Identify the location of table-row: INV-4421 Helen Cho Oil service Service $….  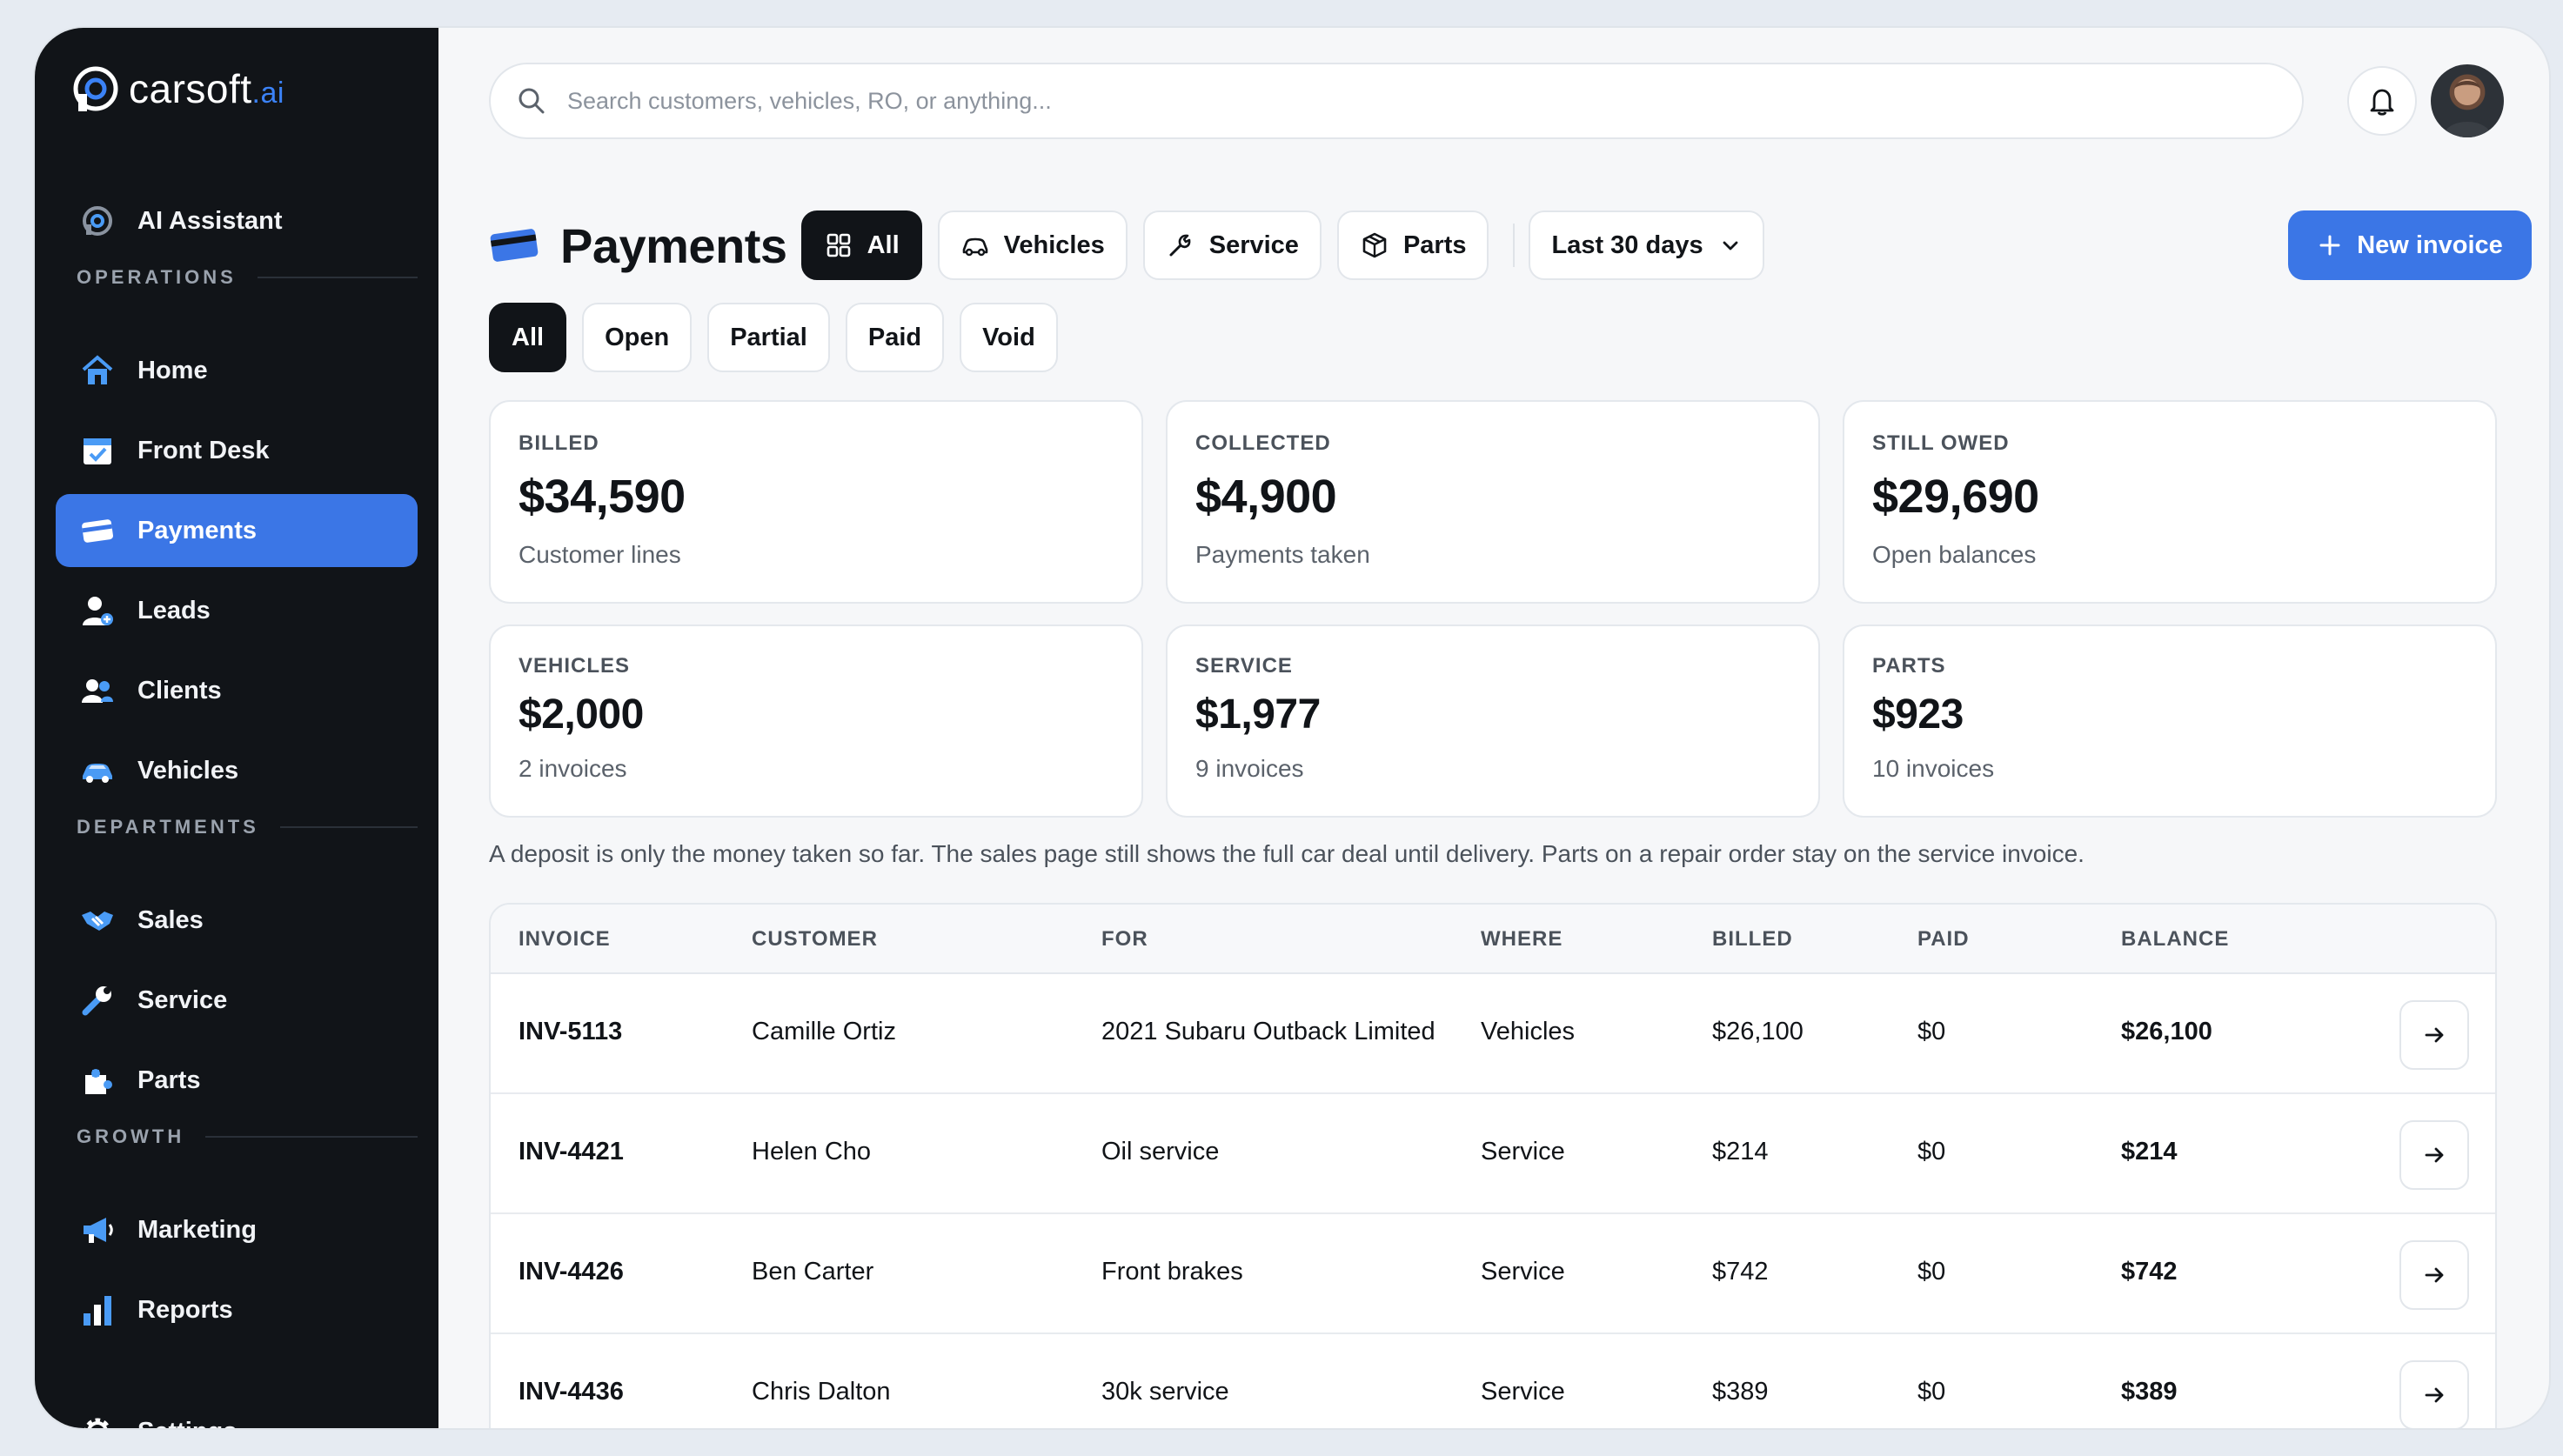
(1493, 1154).